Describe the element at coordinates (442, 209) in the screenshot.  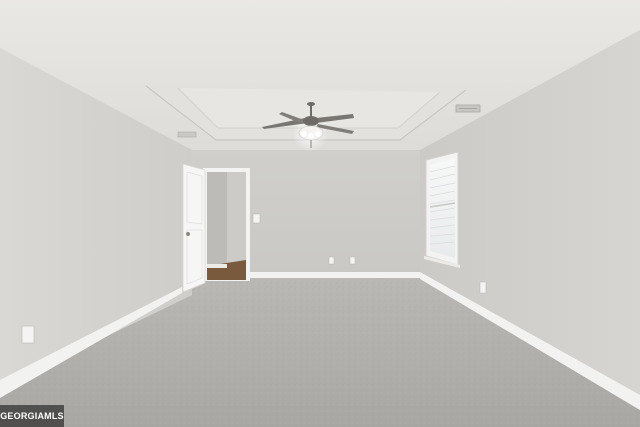
I see `window` at that location.